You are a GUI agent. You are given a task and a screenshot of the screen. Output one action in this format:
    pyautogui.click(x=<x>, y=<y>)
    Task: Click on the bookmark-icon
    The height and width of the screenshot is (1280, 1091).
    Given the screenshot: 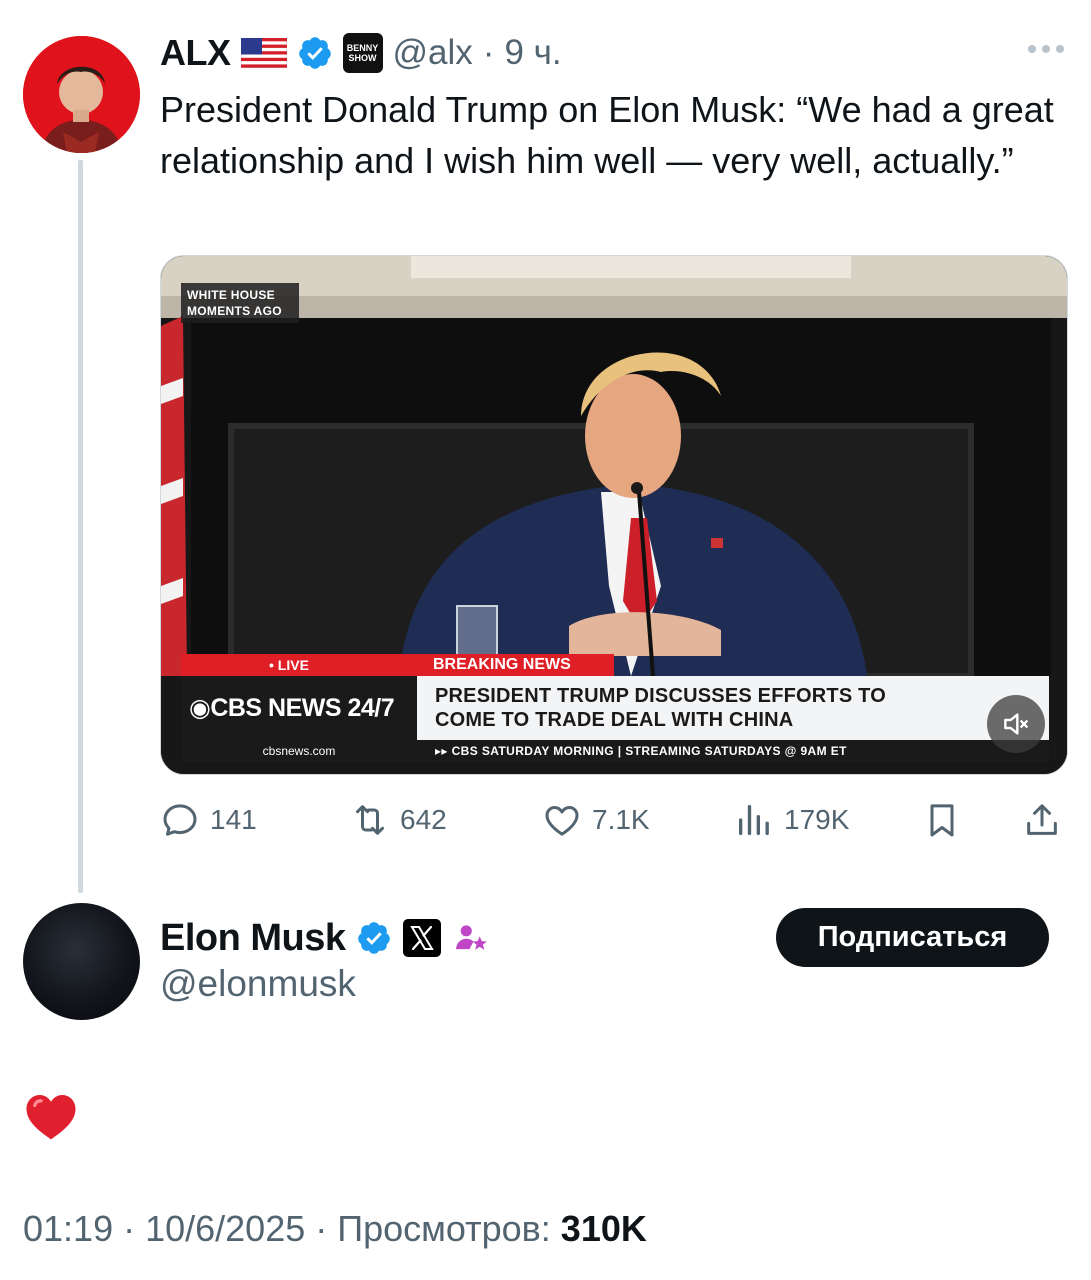 What is the action you would take?
    pyautogui.click(x=942, y=820)
    